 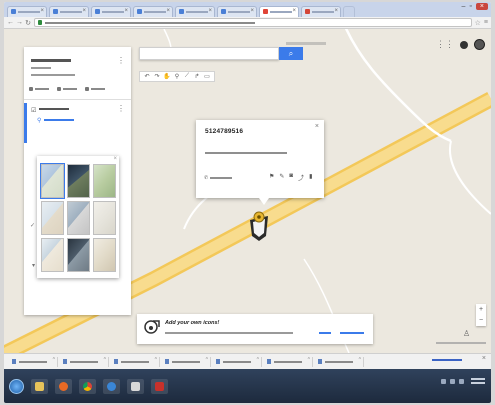 I want to click on preview-button, so click(x=95, y=89).